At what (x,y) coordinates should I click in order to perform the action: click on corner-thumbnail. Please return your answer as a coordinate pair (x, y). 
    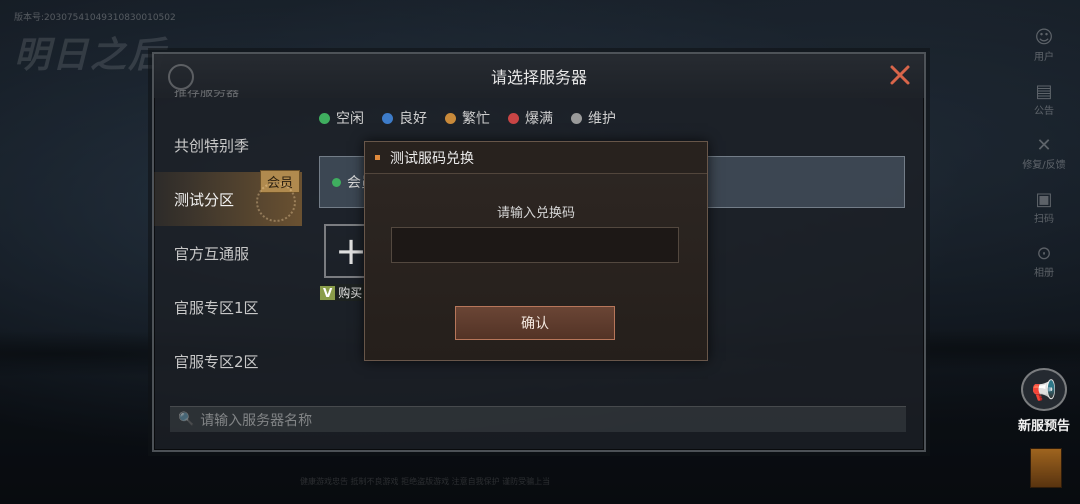
    Looking at the image, I should click on (1046, 468).